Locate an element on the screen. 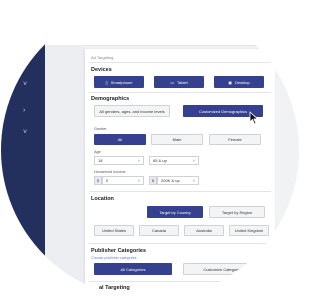  sidebar: ˅ › ˅ is located at coordinates (23, 150).